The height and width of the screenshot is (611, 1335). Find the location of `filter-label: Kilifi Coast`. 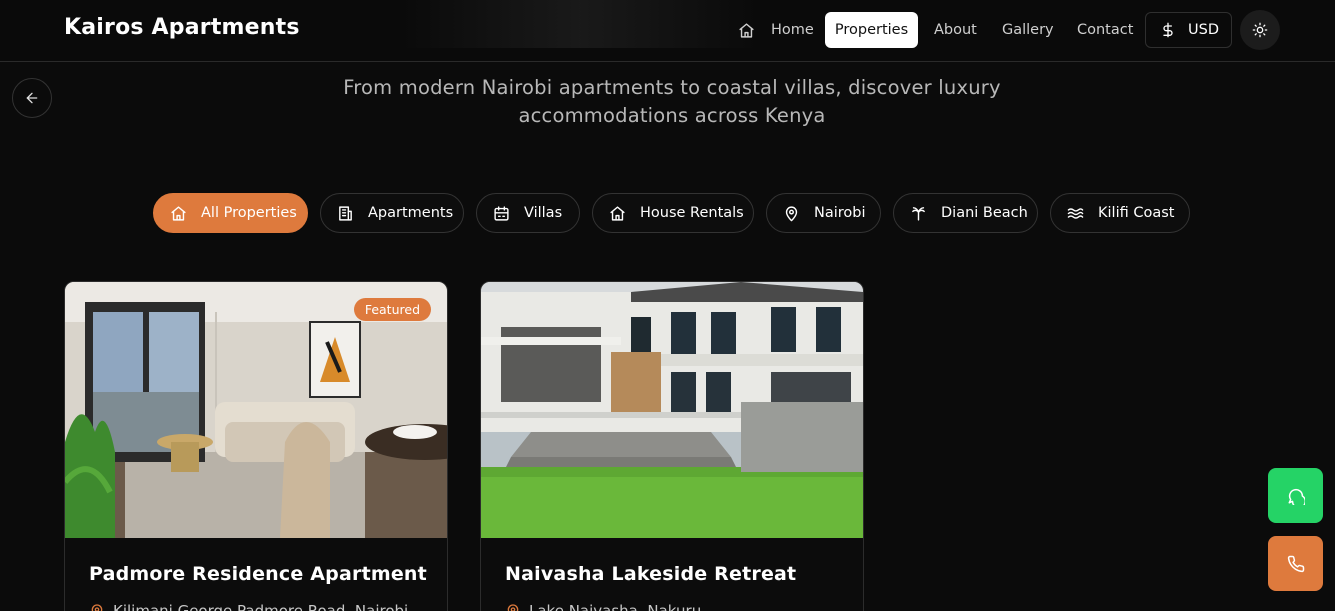

filter-label: Kilifi Coast is located at coordinates (1136, 213).